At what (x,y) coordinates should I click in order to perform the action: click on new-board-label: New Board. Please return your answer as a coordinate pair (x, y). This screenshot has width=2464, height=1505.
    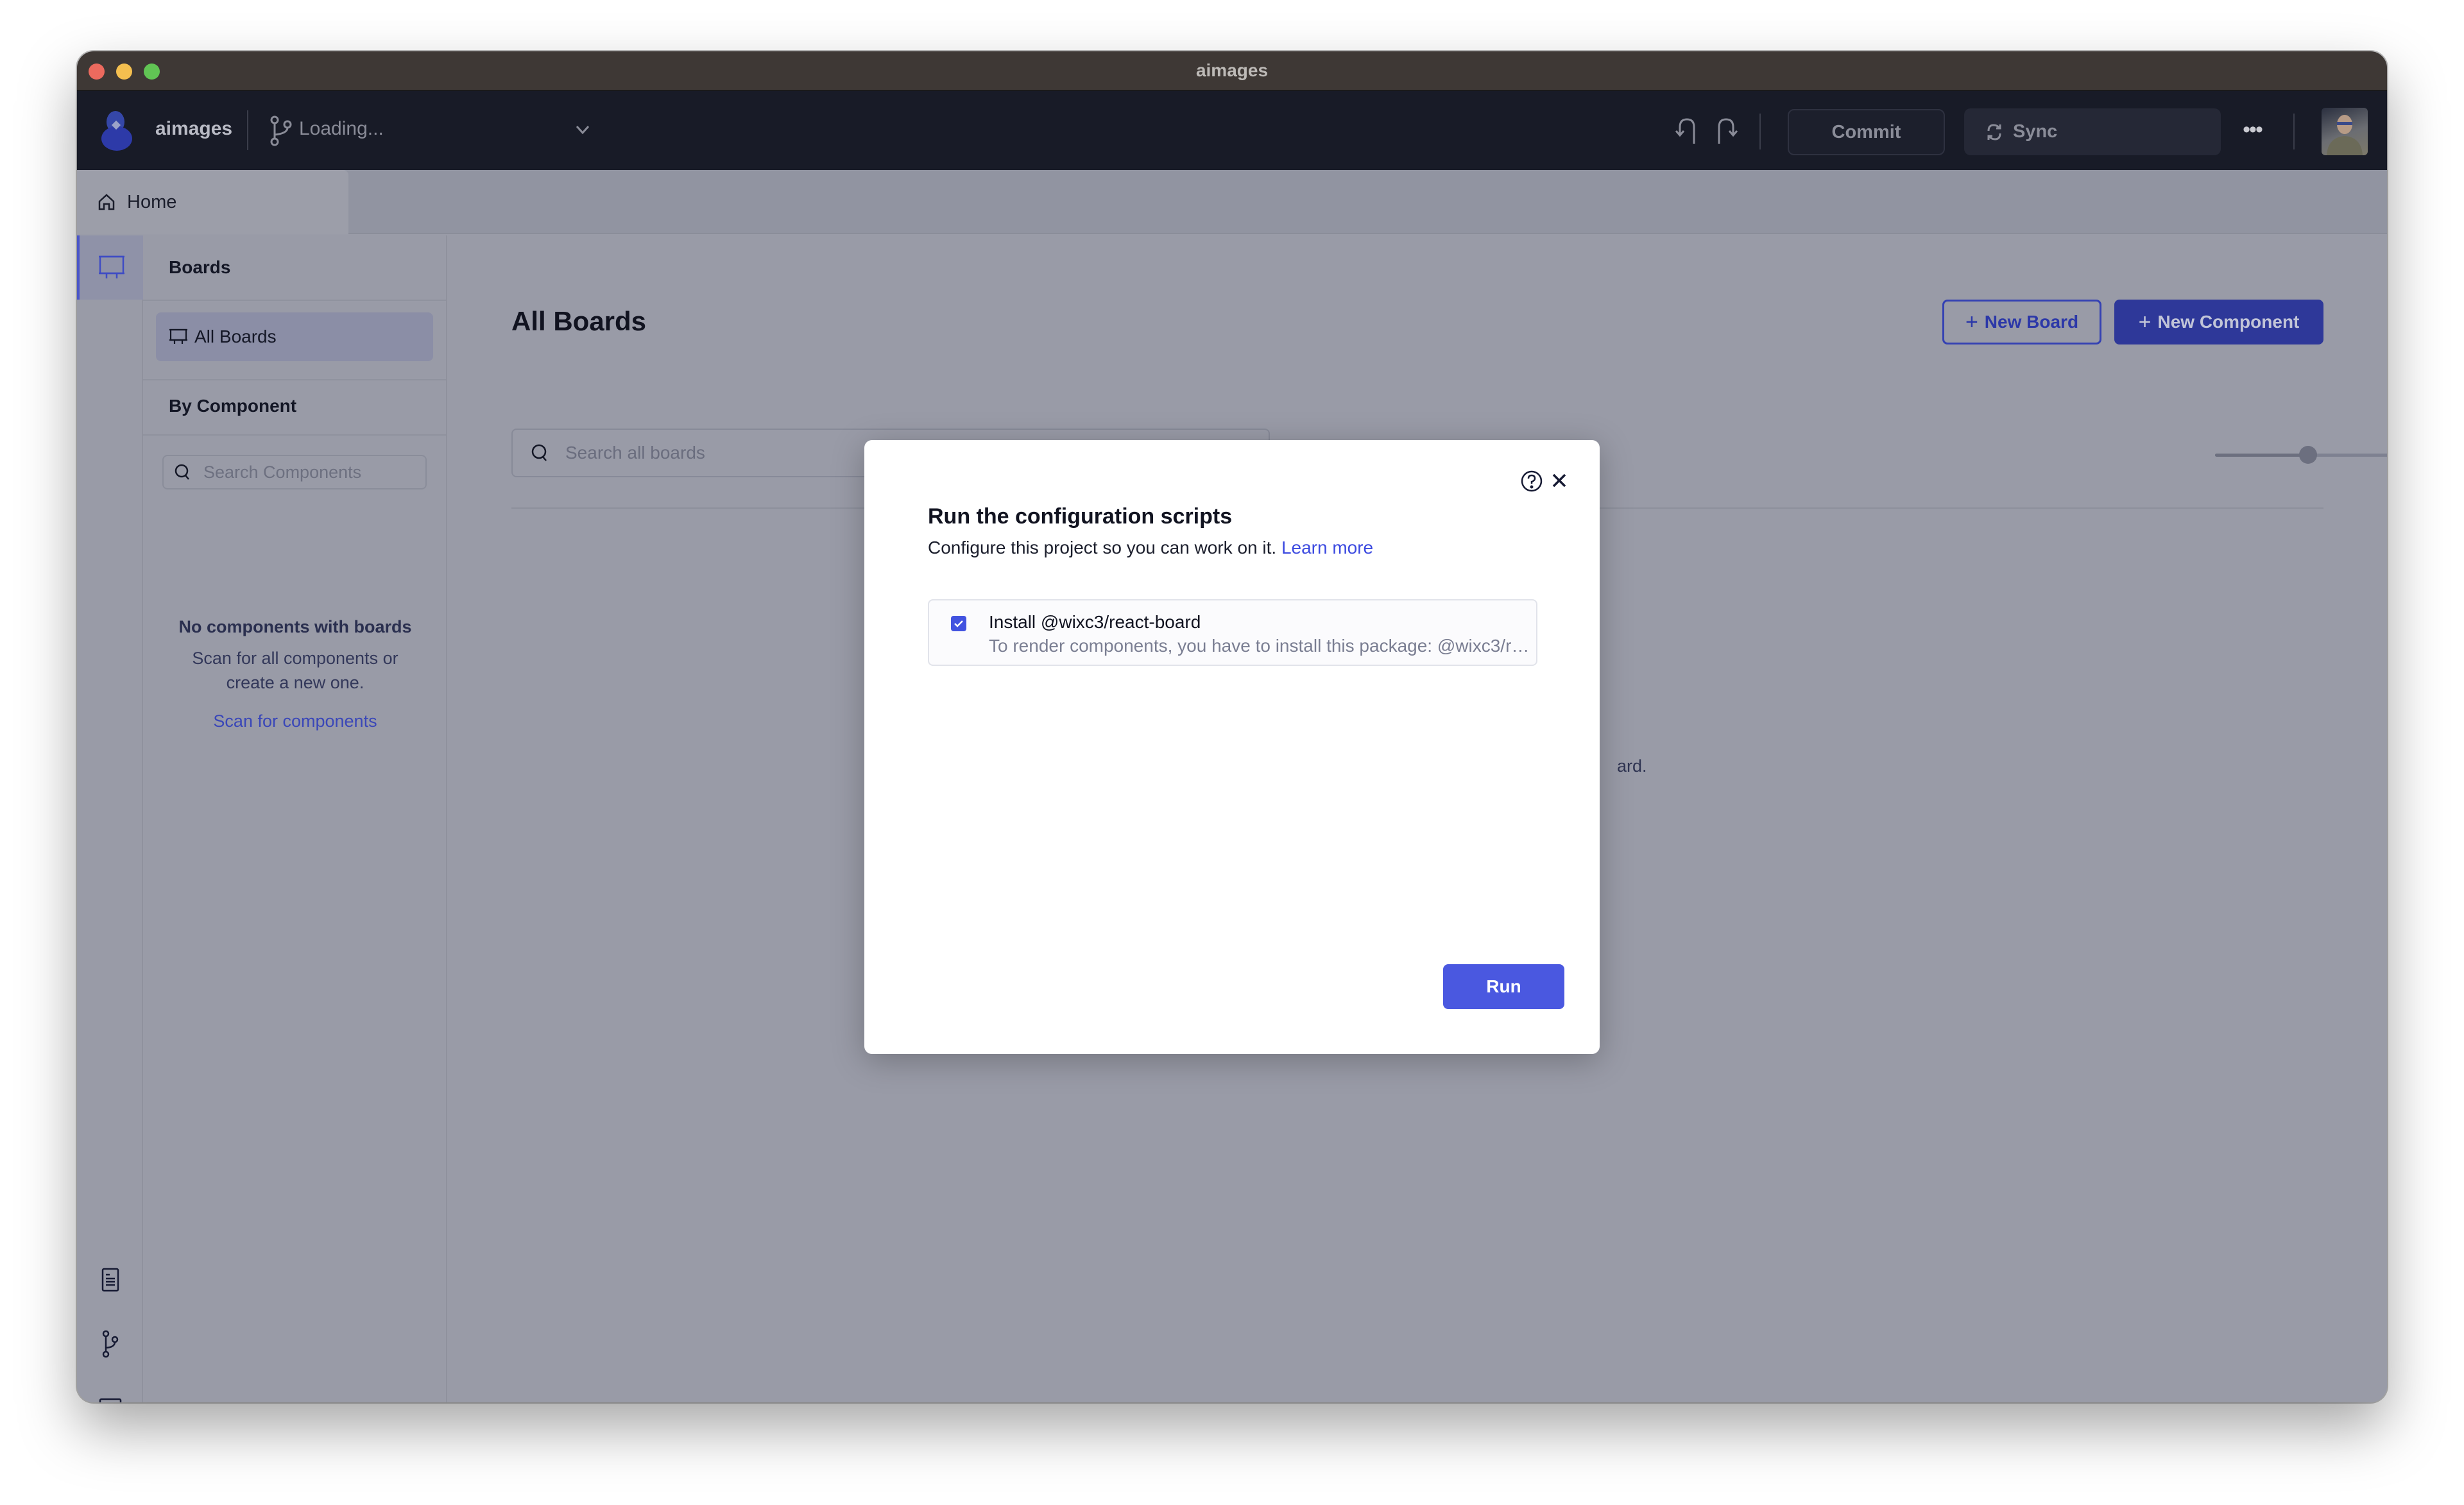
    Looking at the image, I should click on (2032, 322).